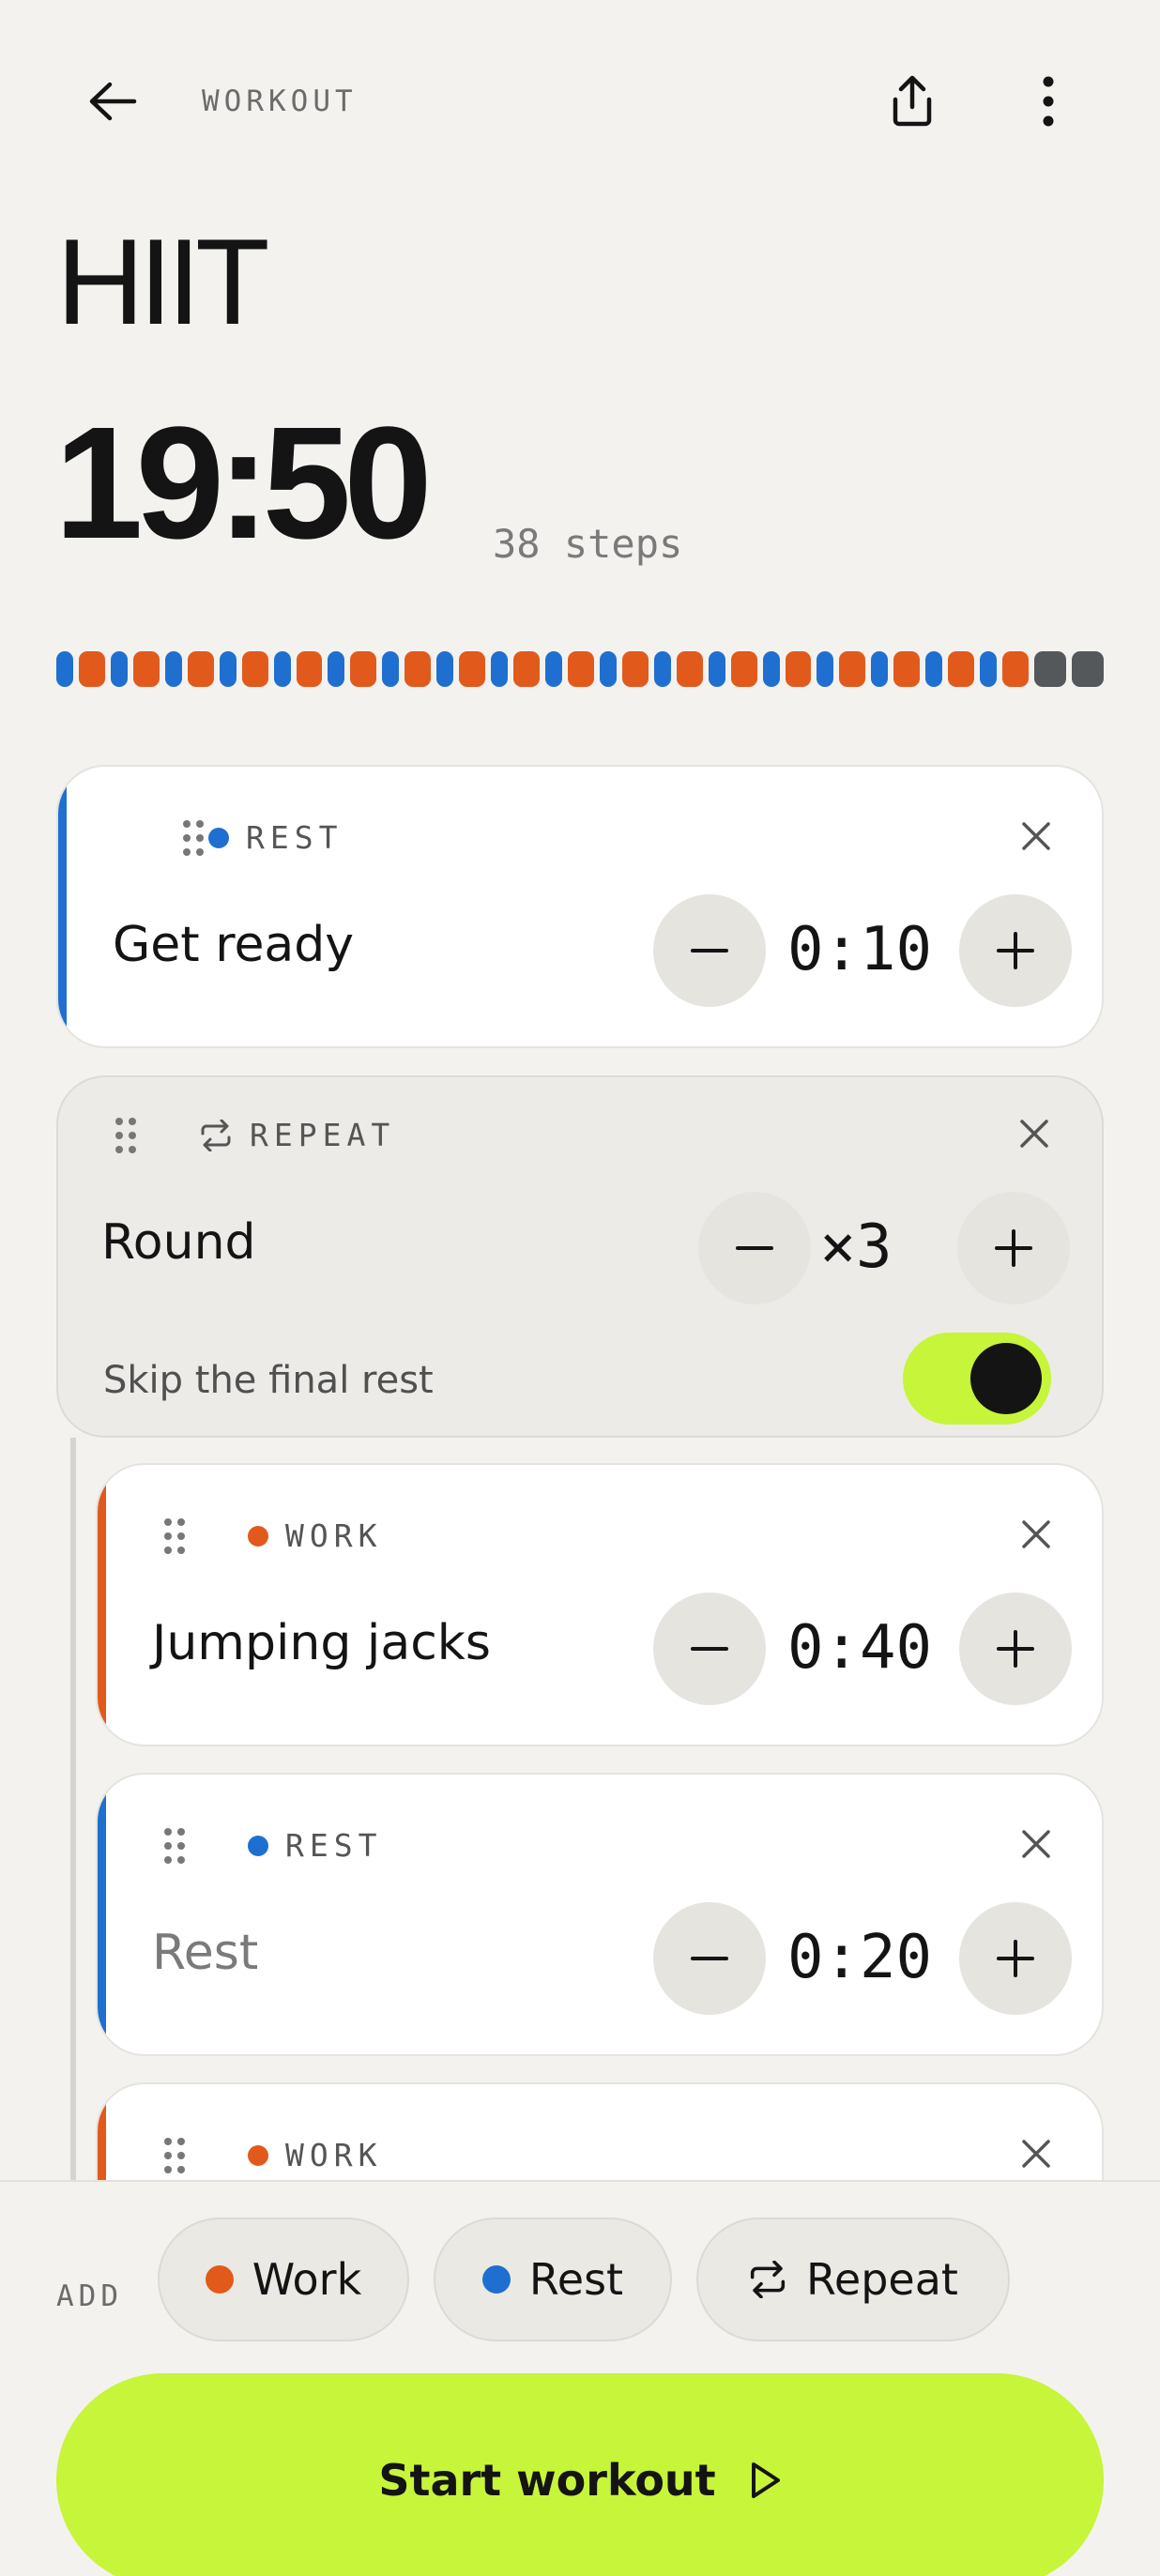  I want to click on step-name: Jumping jacks, so click(321, 1643).